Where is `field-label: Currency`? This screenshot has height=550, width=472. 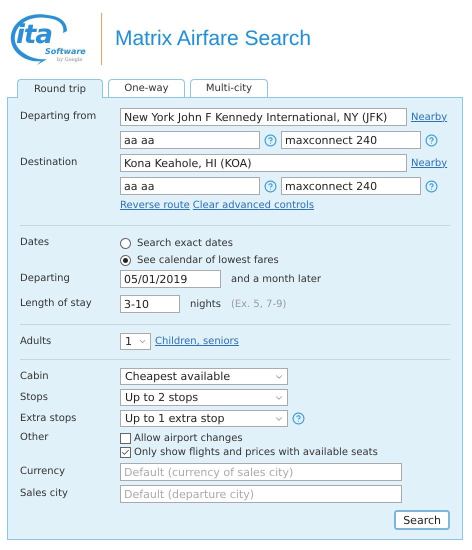
field-label: Currency is located at coordinates (43, 471).